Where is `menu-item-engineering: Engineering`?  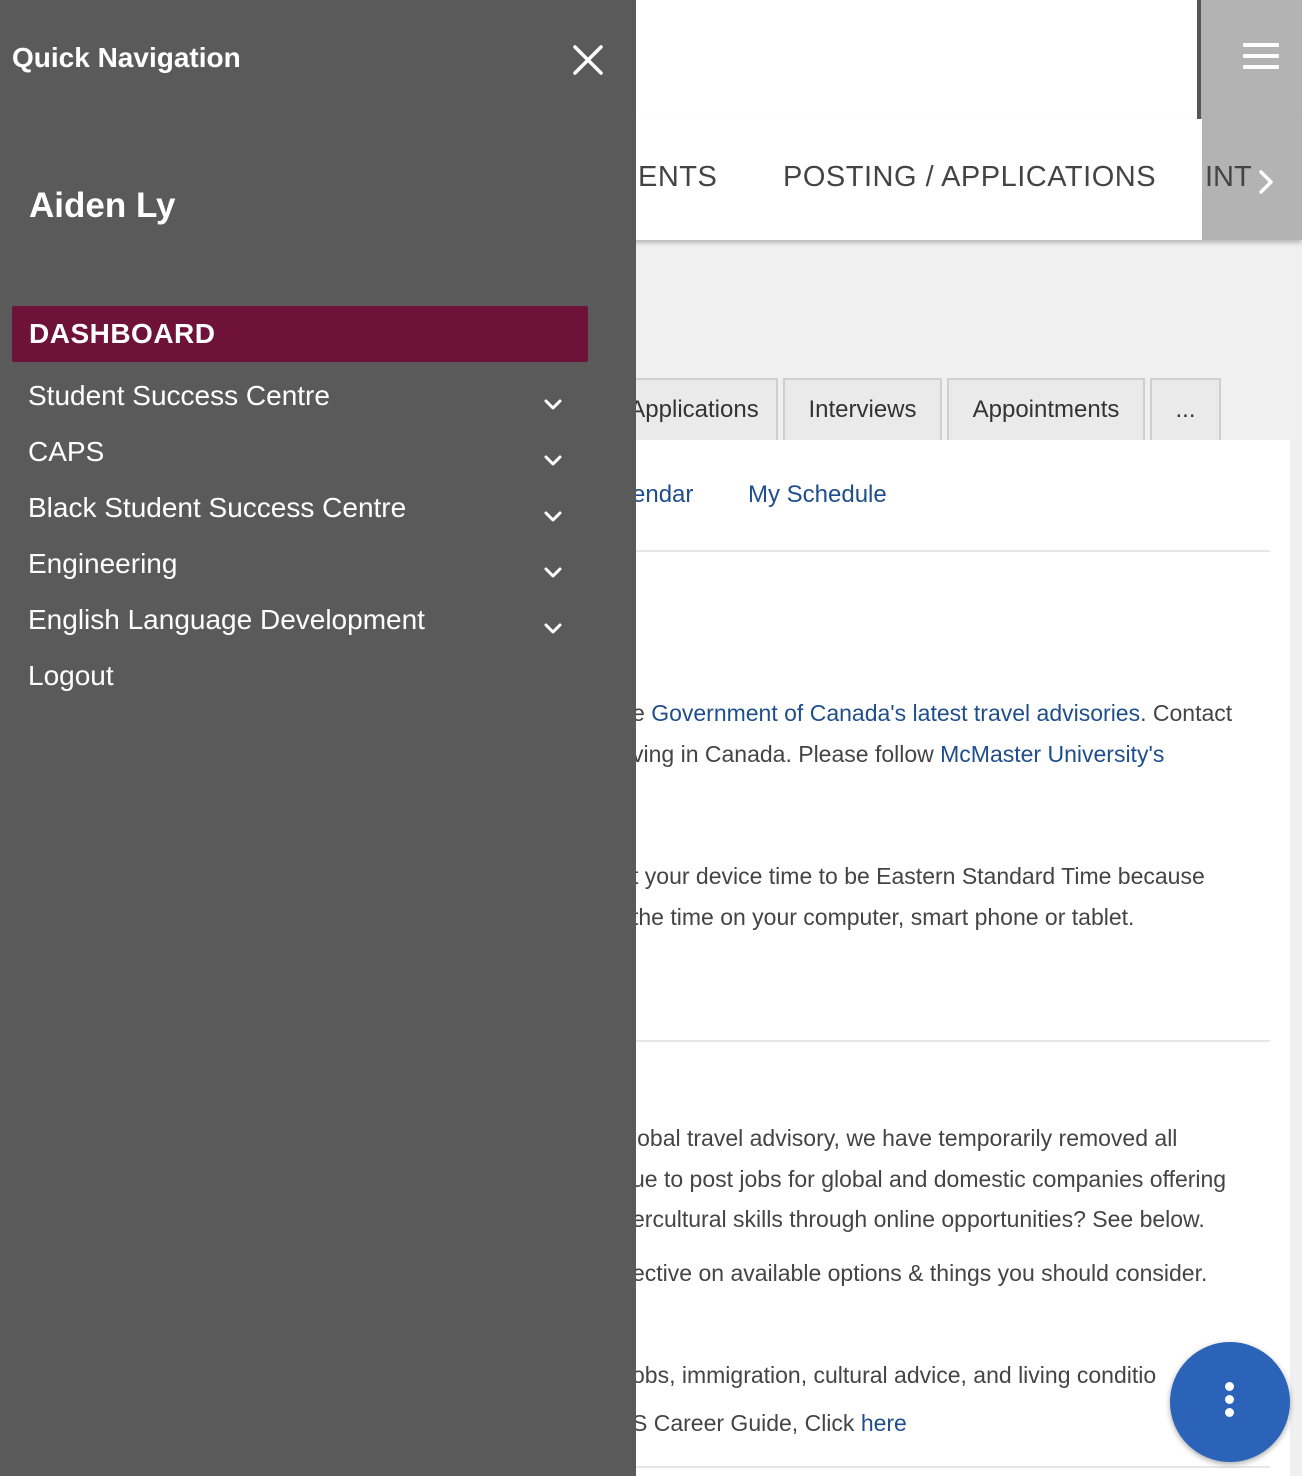 menu-item-engineering: Engineering is located at coordinates (308, 572).